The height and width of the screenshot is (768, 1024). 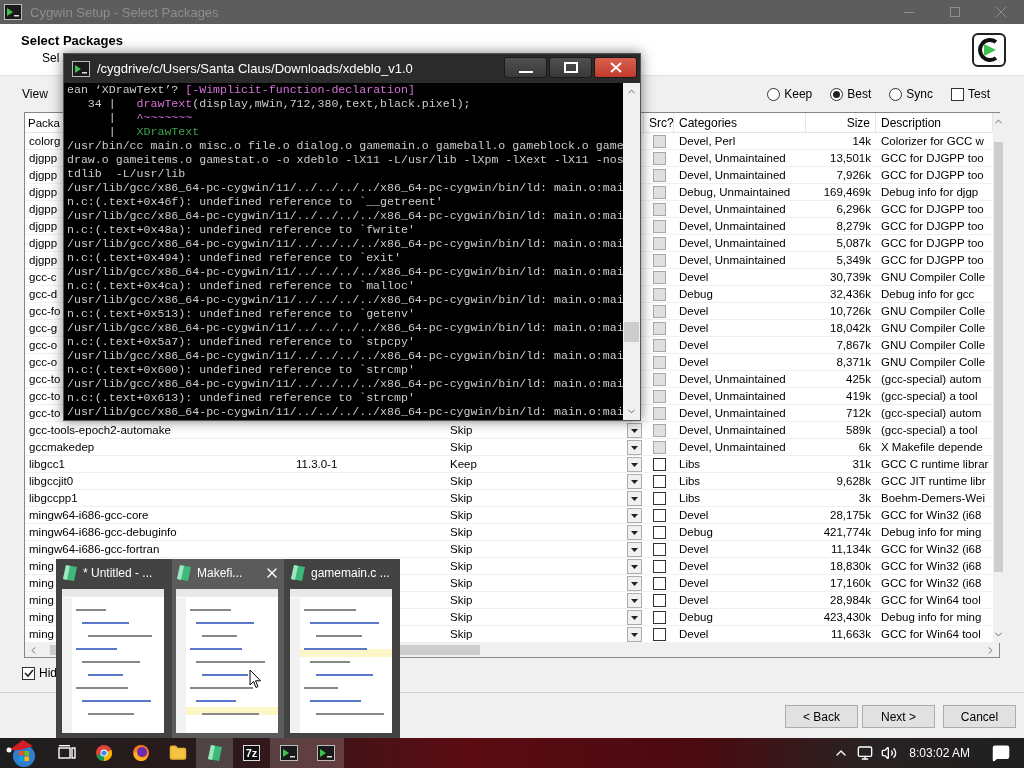 I want to click on terminal-line: n.c:(.text+0x513): undefined reference to `getenv', so click(x=241, y=314).